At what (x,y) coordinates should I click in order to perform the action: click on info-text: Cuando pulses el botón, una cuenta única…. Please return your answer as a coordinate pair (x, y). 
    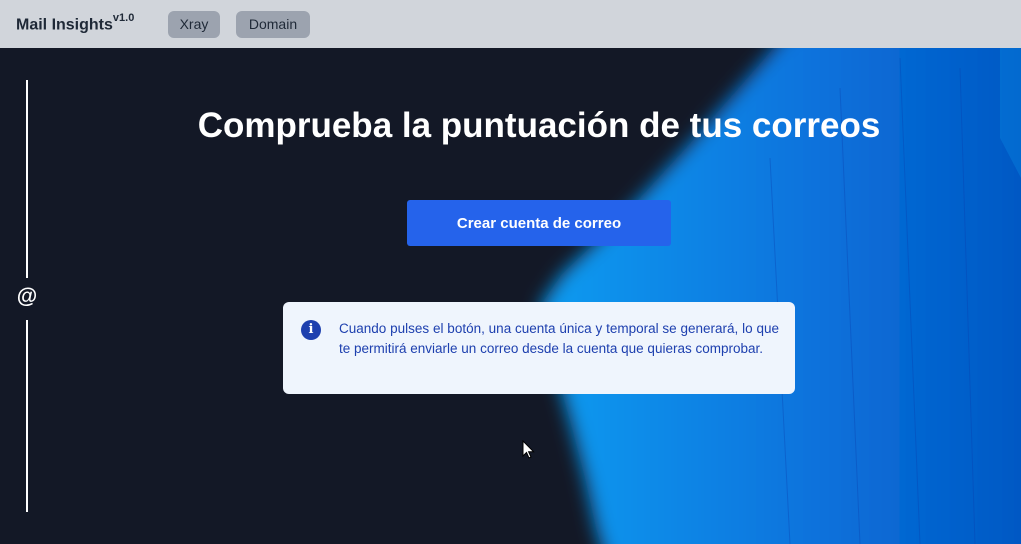
    Looking at the image, I should click on (559, 338).